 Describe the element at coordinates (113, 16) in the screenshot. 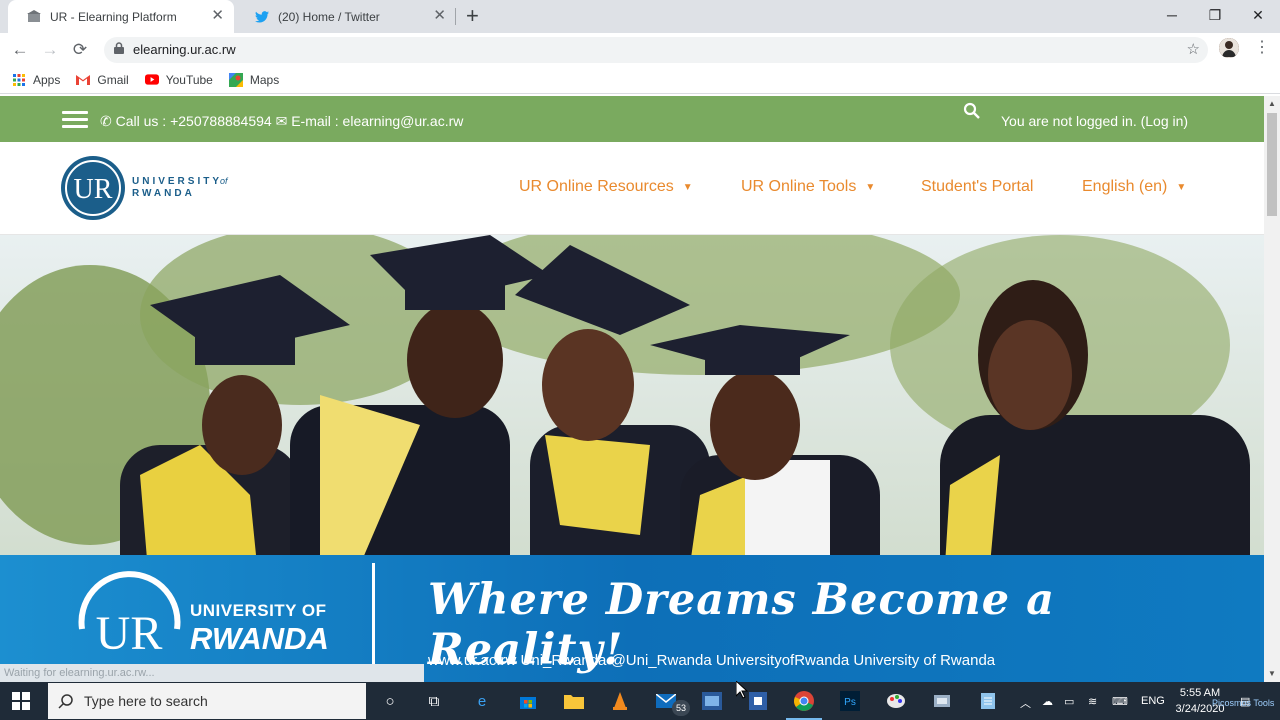

I see `tab-title: UR - Elearning Platform` at that location.